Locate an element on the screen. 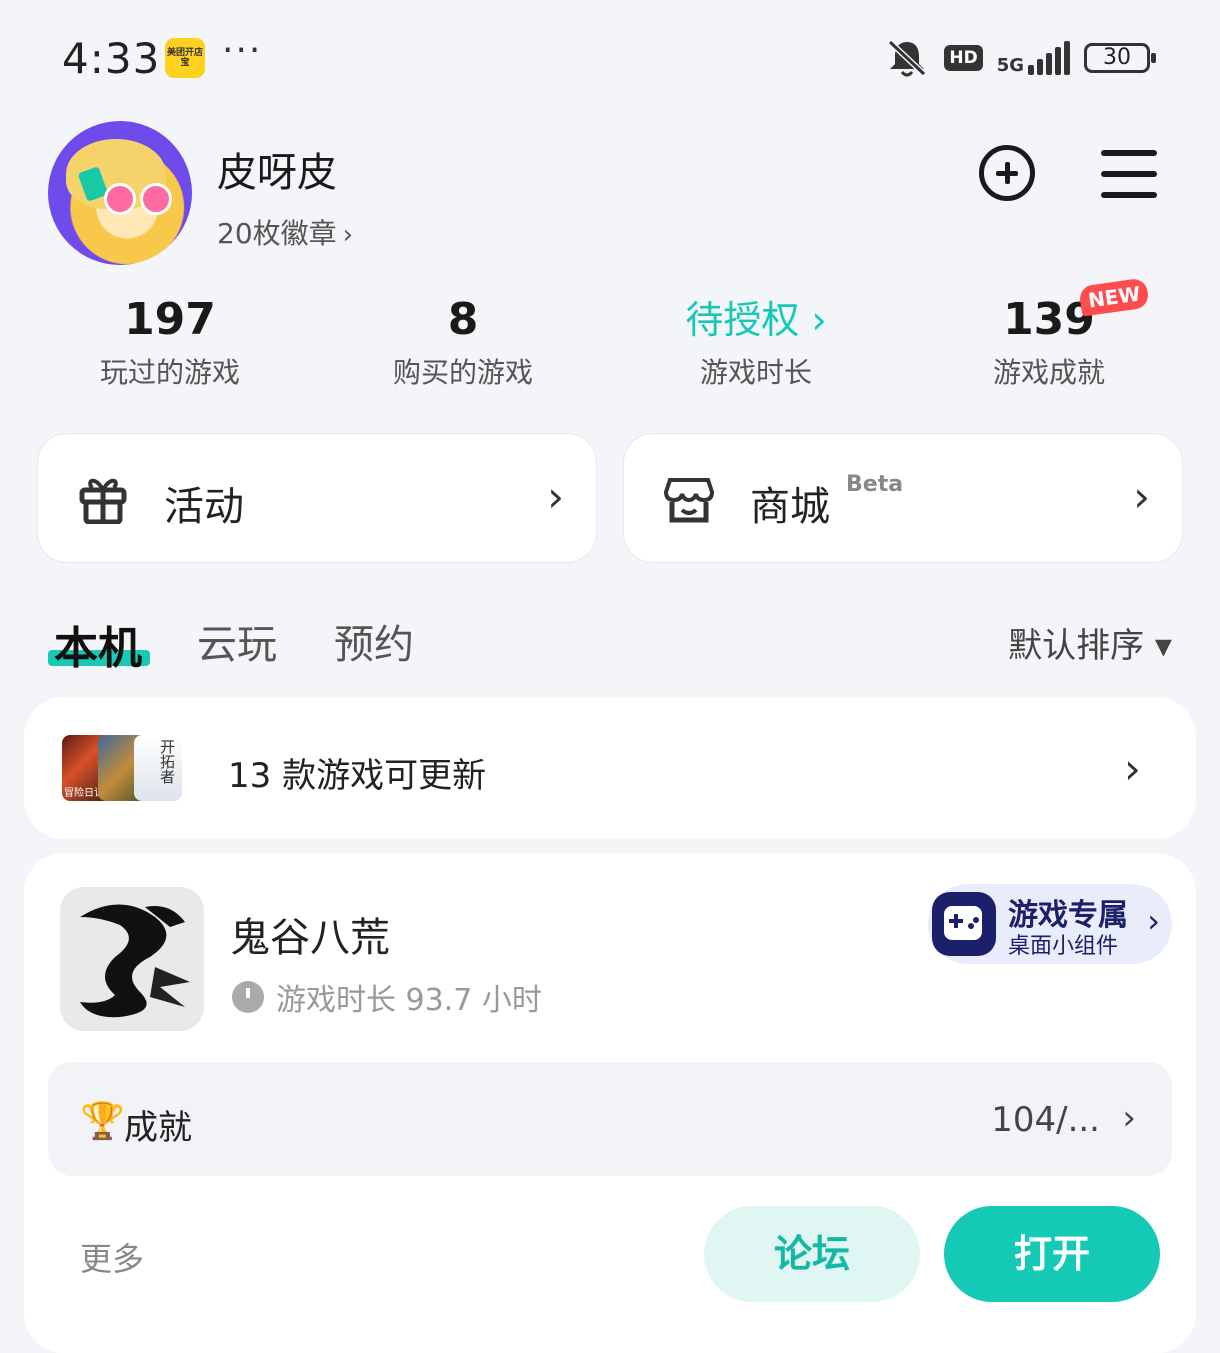  tab-reserve: 预约 is located at coordinates (374, 641).